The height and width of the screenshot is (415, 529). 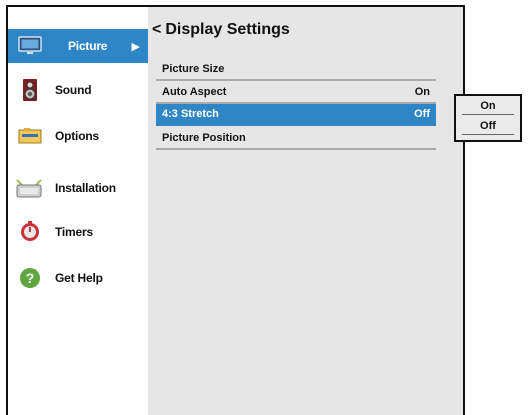 I want to click on menu-item-label: Auto Aspect, so click(x=194, y=92).